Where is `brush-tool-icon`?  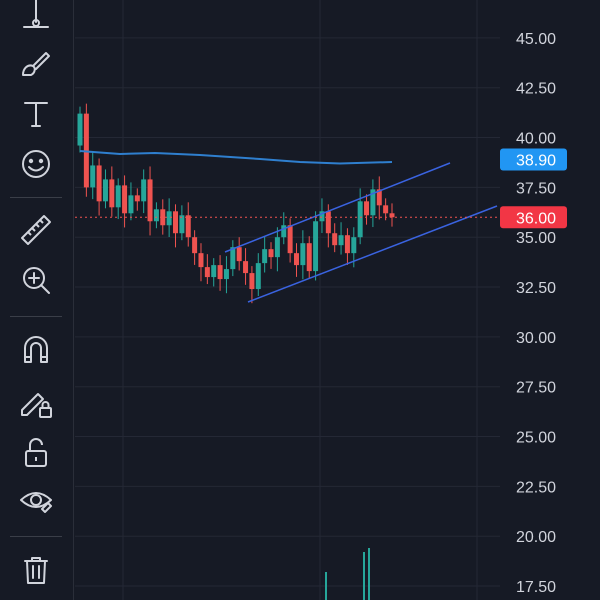
brush-tool-icon is located at coordinates (36, 64).